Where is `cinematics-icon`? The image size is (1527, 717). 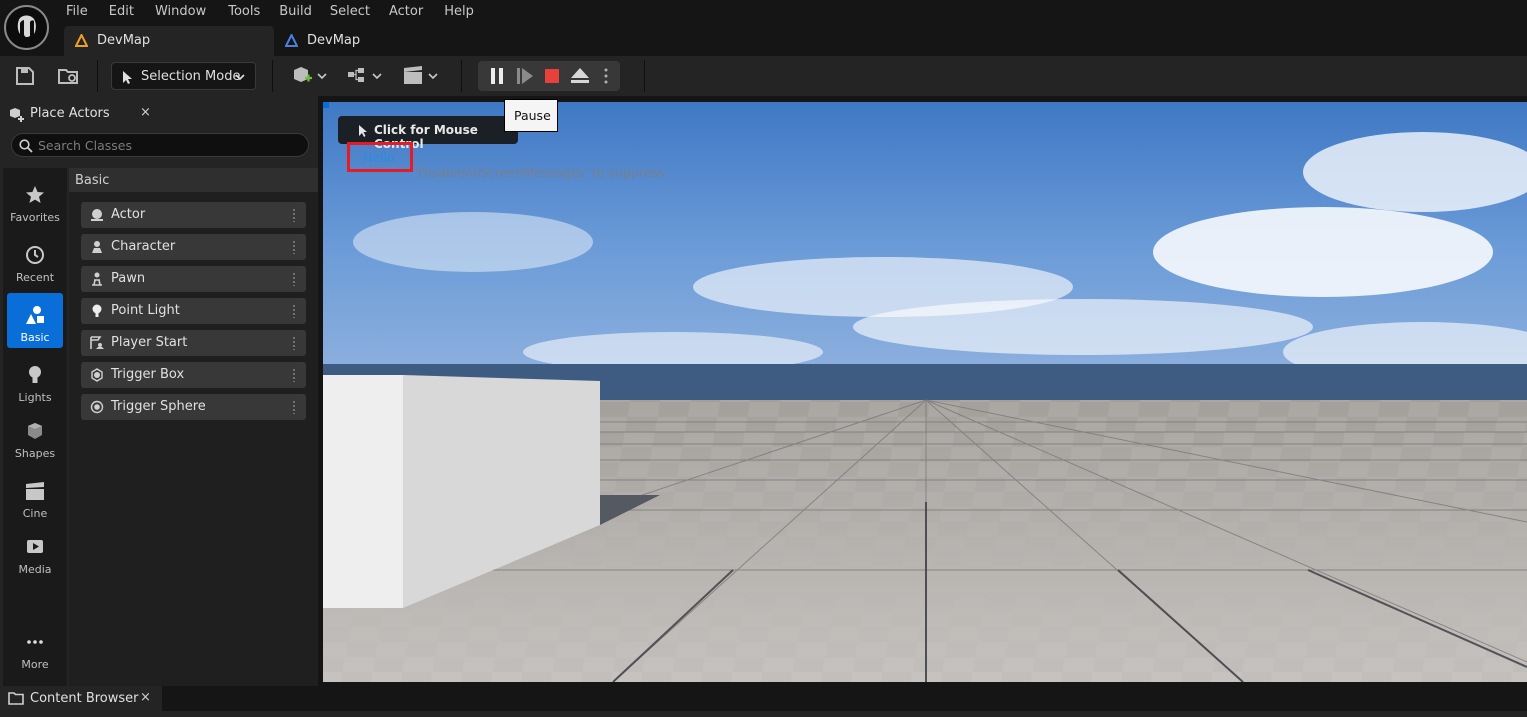 cinematics-icon is located at coordinates (421, 76).